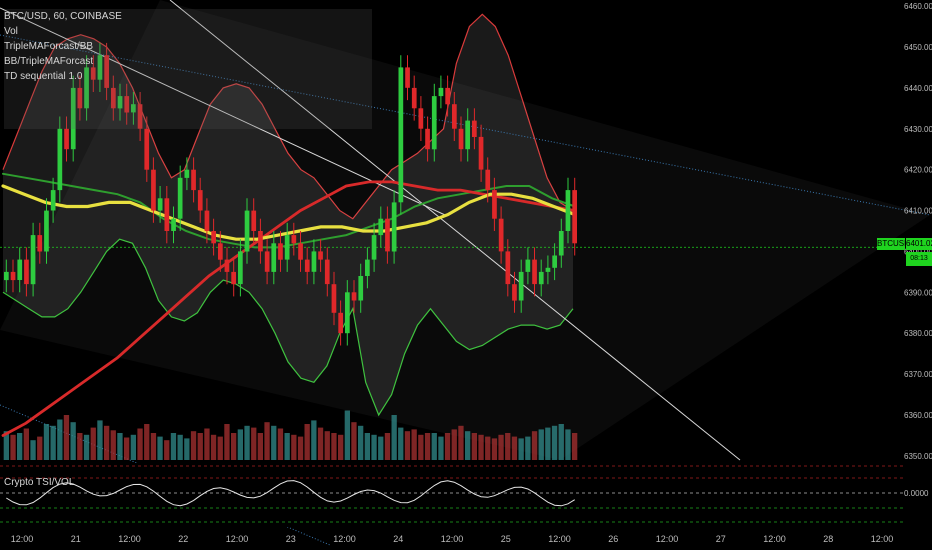 This screenshot has height=550, width=932. Describe the element at coordinates (398, 539) in the screenshot. I see `time-tick-label: 24` at that location.